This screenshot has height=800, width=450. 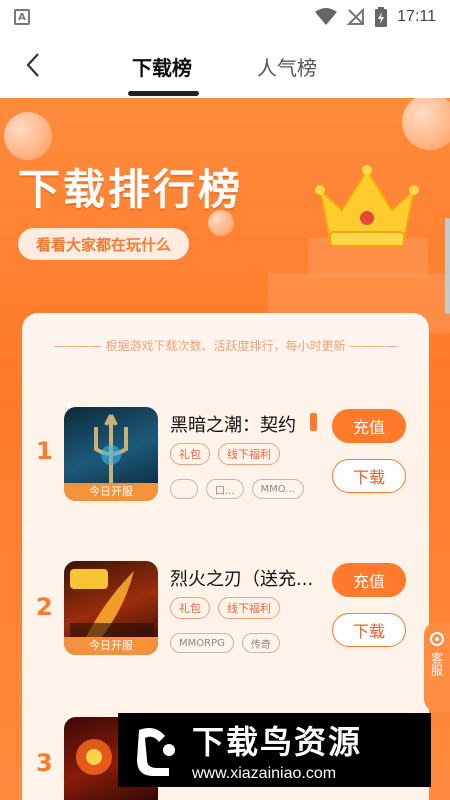 I want to click on game-name: 黑暗之潮：契约, so click(x=233, y=425).